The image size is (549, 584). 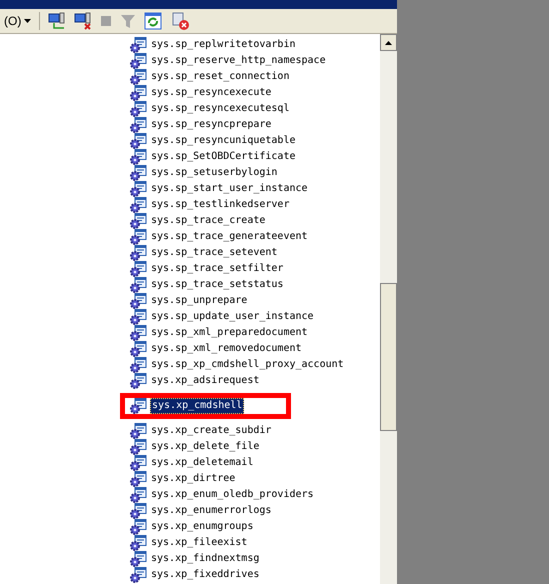 What do you see at coordinates (214, 173) in the screenshot?
I see `tree-item-label: sys.sp_setuserbylogin` at bounding box center [214, 173].